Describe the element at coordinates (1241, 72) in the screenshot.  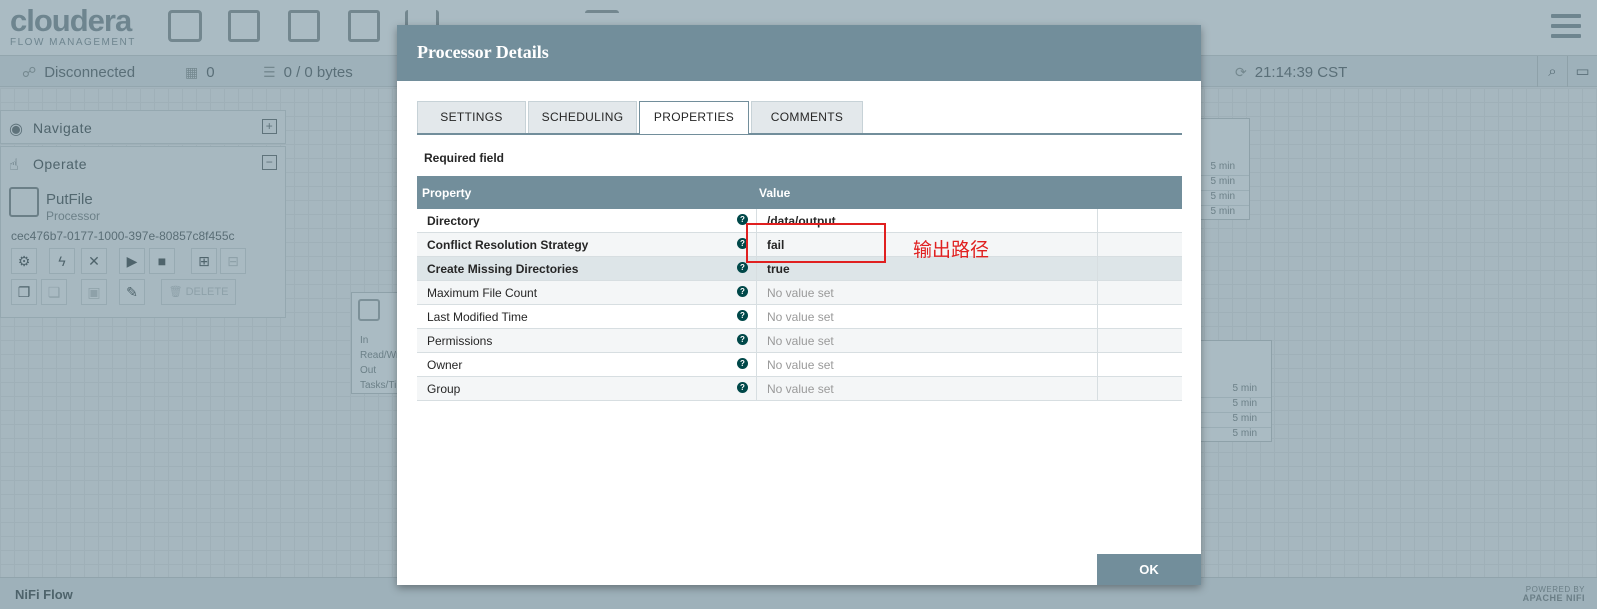
I see `refresh-icon: ⟳` at that location.